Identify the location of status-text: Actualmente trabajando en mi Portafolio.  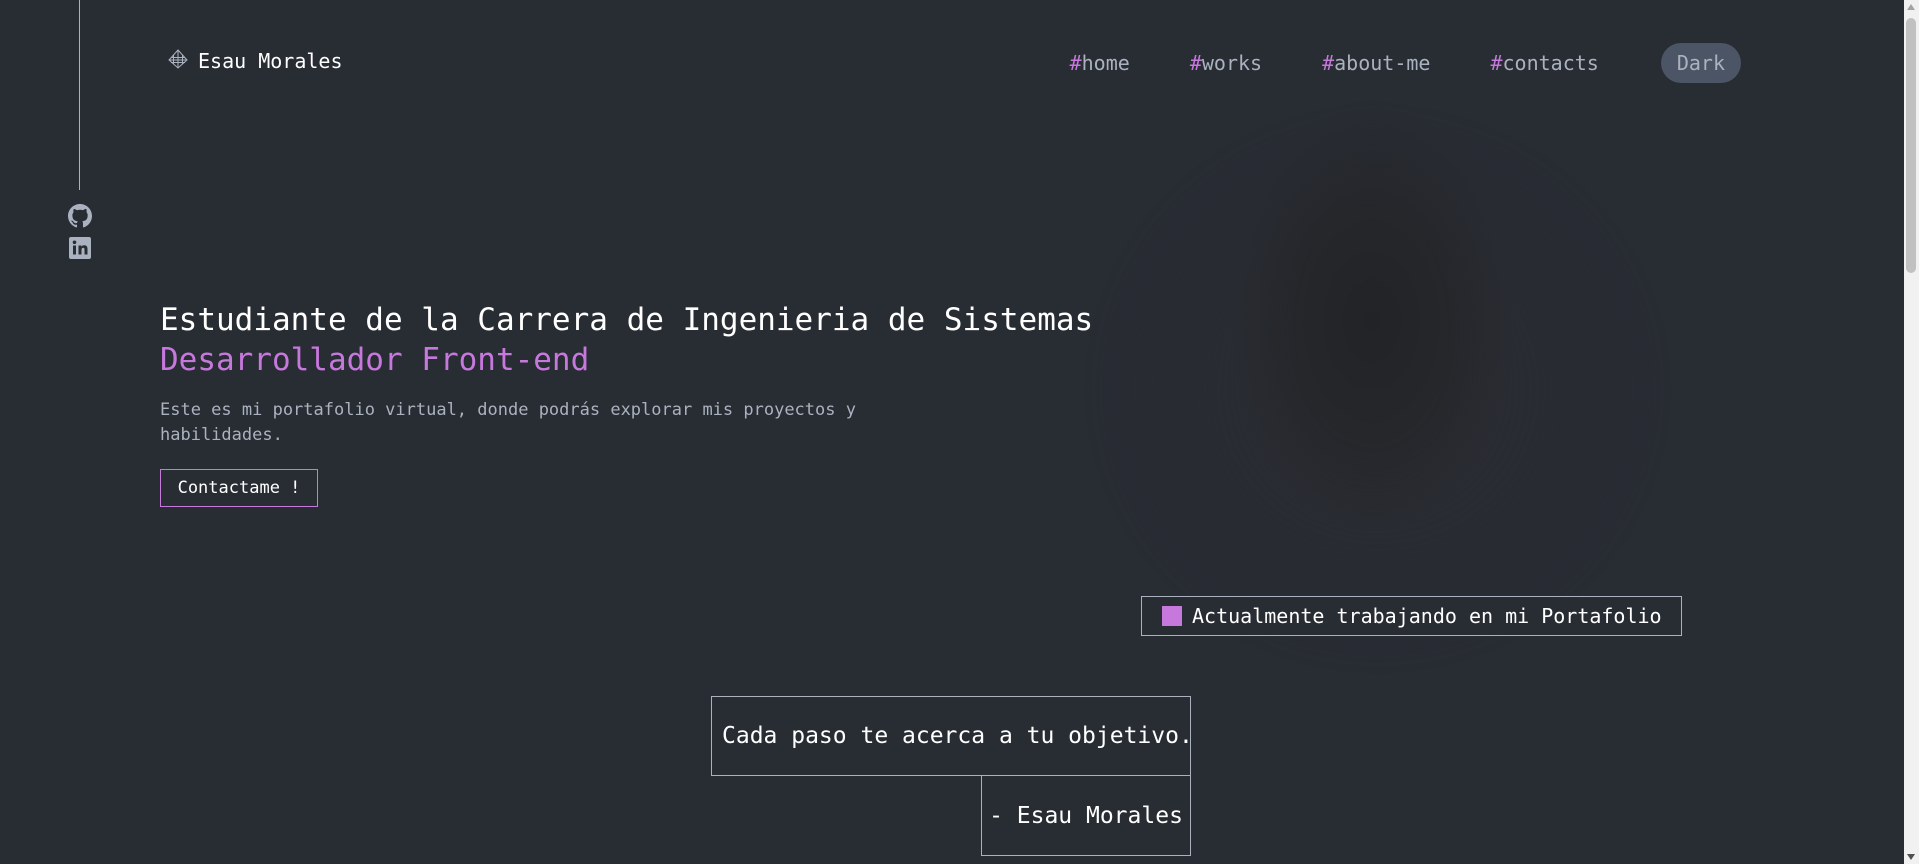
(1427, 616).